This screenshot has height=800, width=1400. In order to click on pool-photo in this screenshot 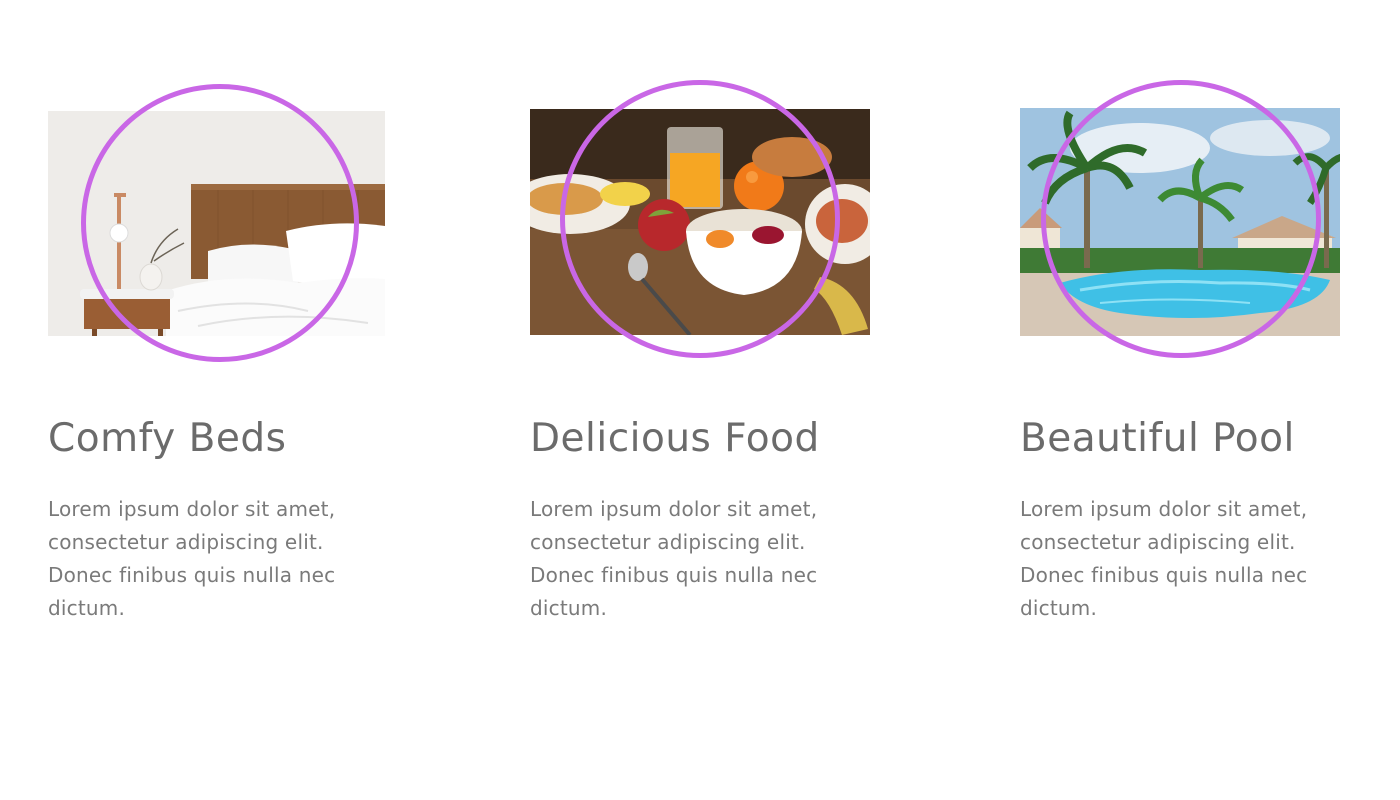, I will do `click(1180, 222)`.